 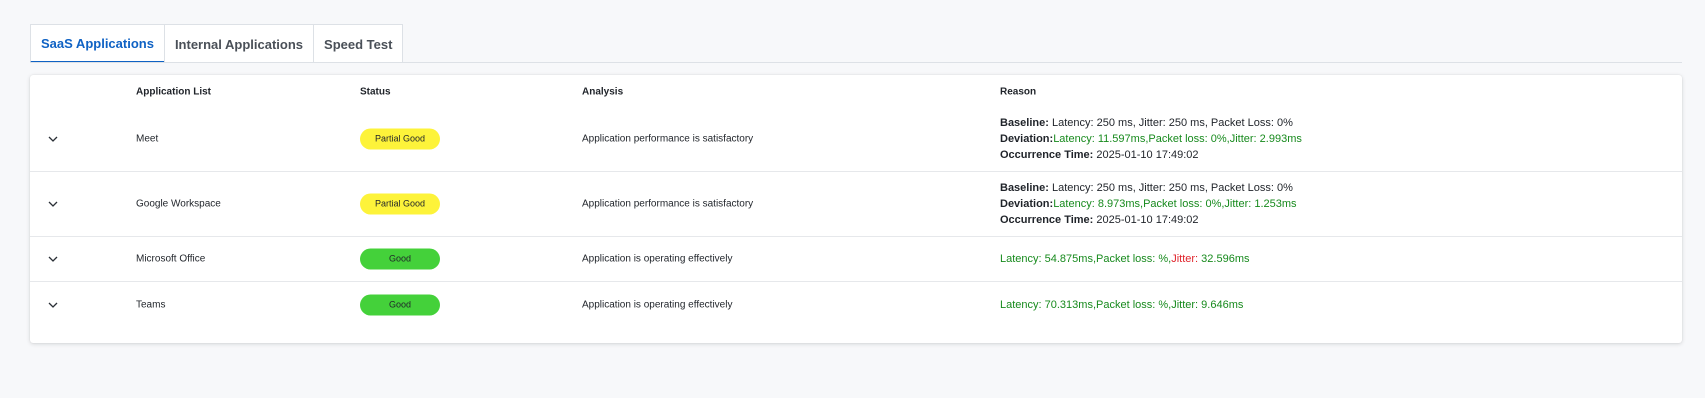 What do you see at coordinates (1260, 204) in the screenshot?
I see `deviation-jitter: Jitter: 1.253ms` at bounding box center [1260, 204].